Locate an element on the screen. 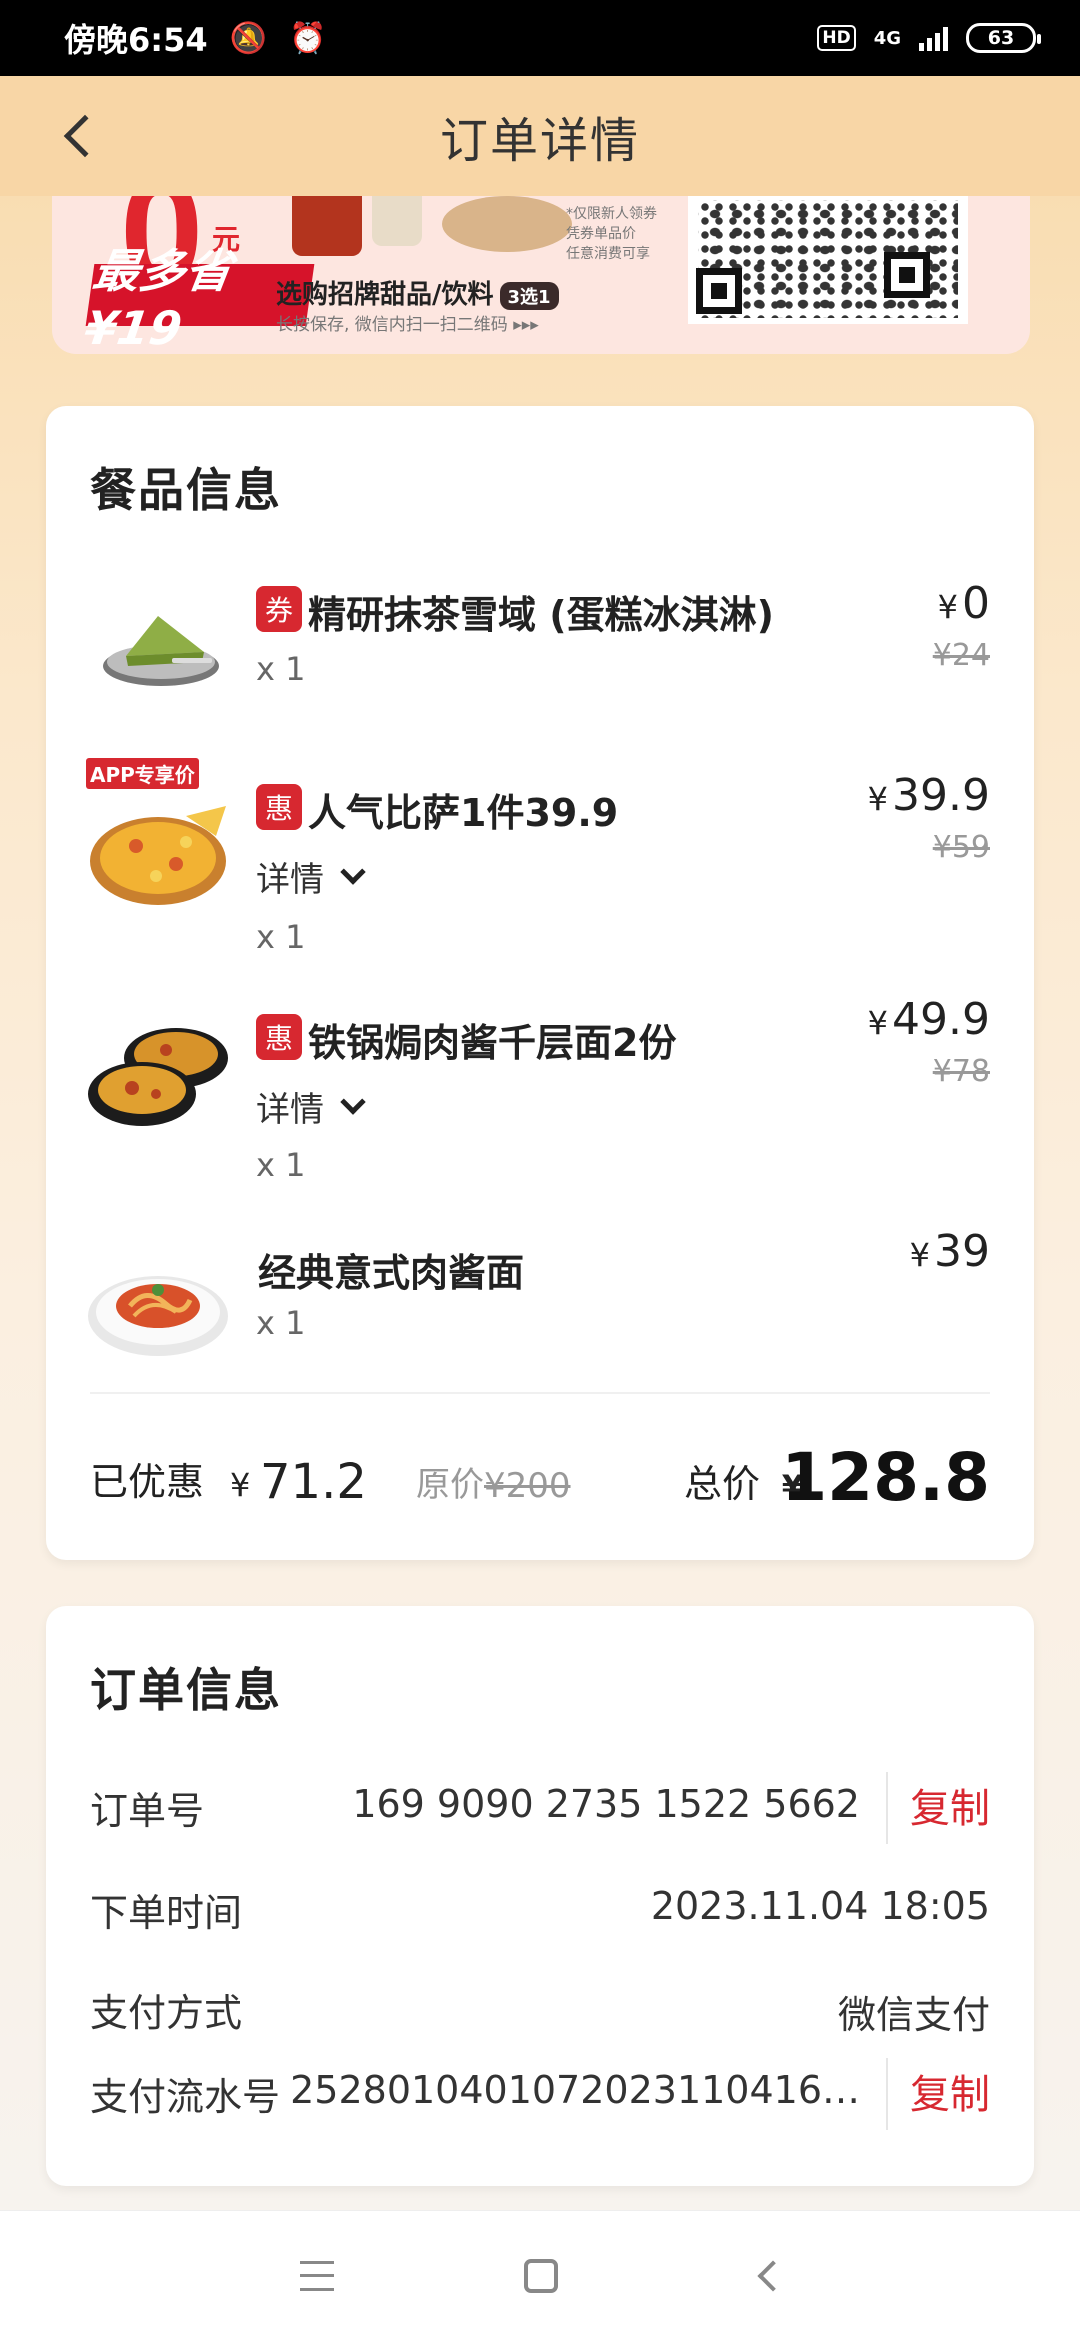 The height and width of the screenshot is (2340, 1080). order-number-label: 订单号 is located at coordinates (147, 1811).